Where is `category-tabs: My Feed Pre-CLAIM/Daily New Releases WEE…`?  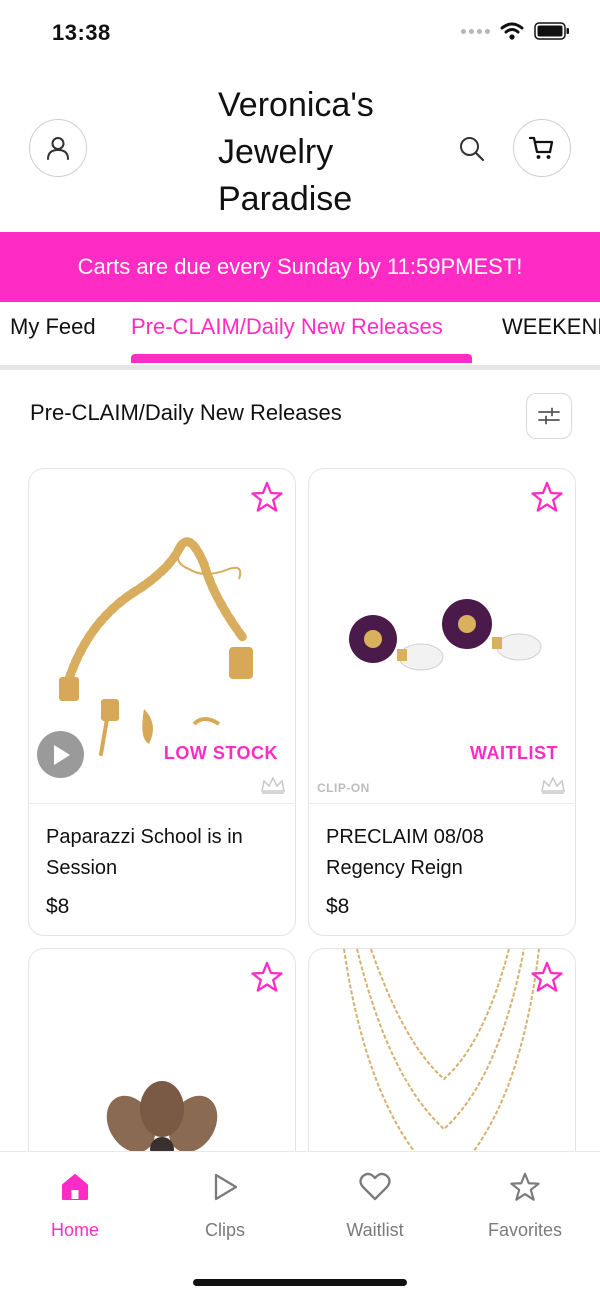
category-tabs: My Feed Pre-CLAIM/Daily New Releases WEE… is located at coordinates (300, 336).